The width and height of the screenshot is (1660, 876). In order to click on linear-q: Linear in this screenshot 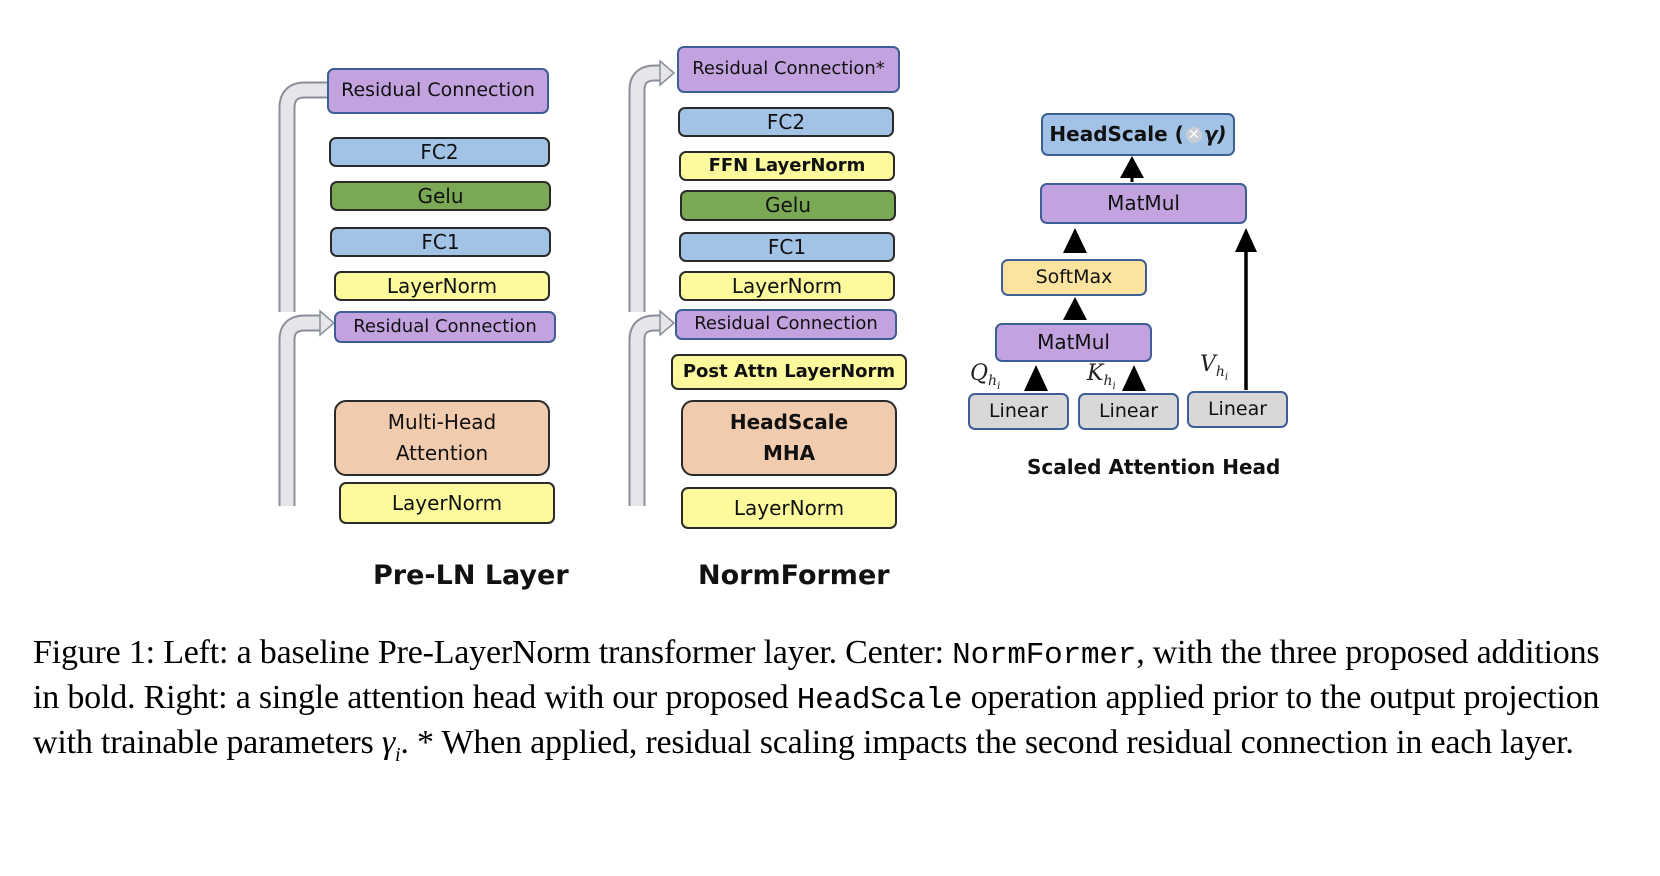, I will do `click(1018, 411)`.